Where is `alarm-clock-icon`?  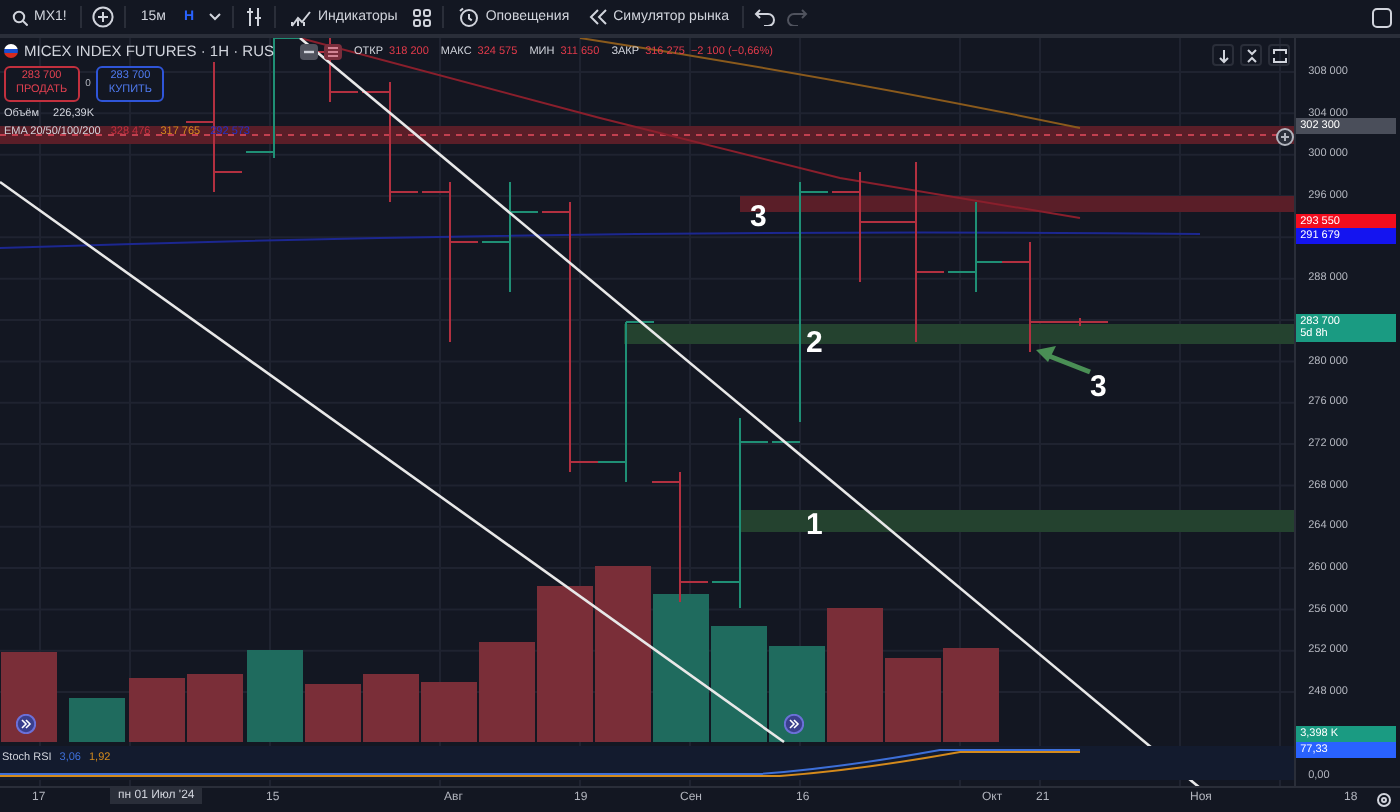
alarm-clock-icon is located at coordinates (468, 17).